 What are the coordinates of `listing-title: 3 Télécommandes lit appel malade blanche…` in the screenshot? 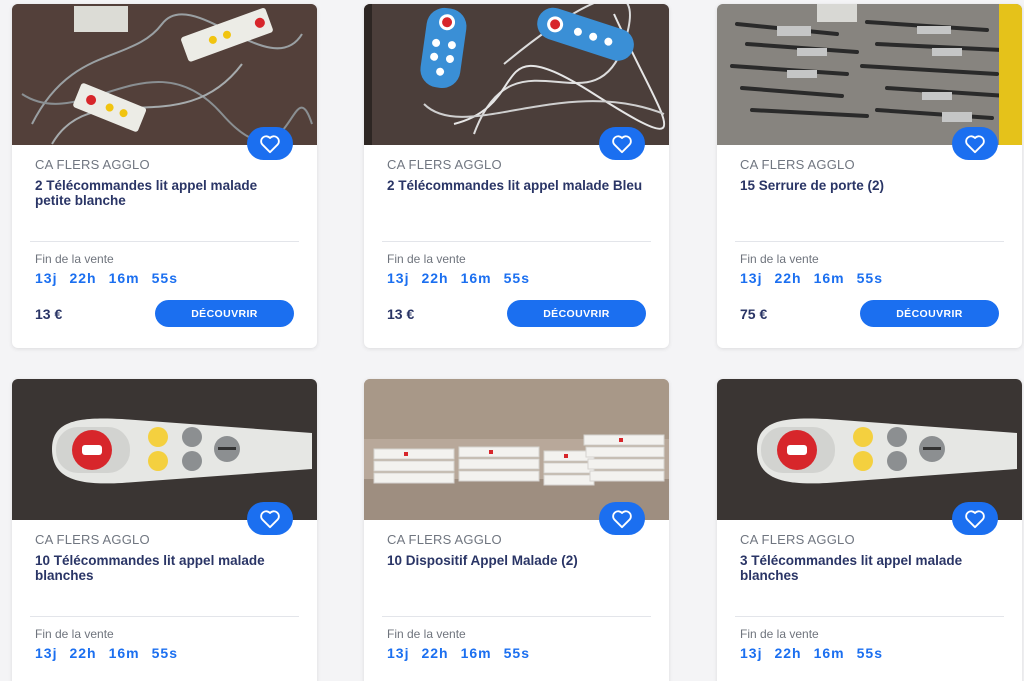 It's located at (869, 576).